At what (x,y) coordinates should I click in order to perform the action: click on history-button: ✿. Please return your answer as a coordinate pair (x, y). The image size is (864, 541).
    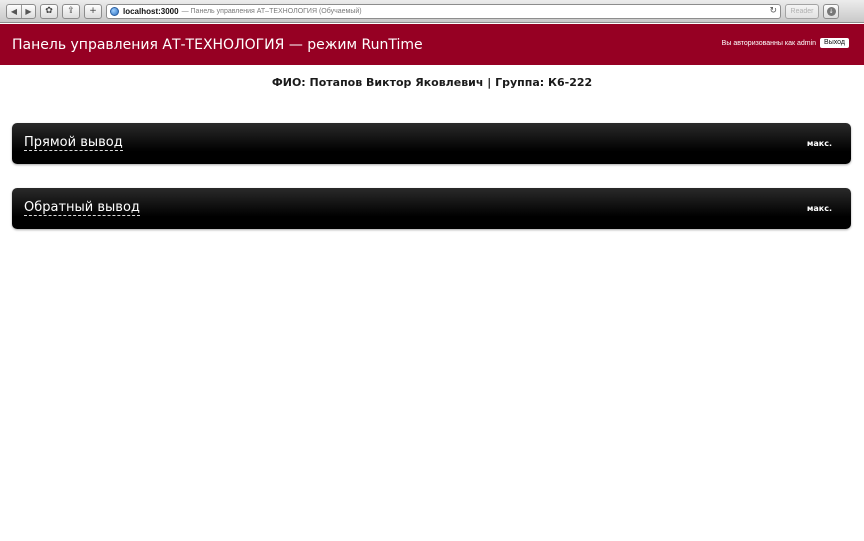
    Looking at the image, I should click on (49, 11).